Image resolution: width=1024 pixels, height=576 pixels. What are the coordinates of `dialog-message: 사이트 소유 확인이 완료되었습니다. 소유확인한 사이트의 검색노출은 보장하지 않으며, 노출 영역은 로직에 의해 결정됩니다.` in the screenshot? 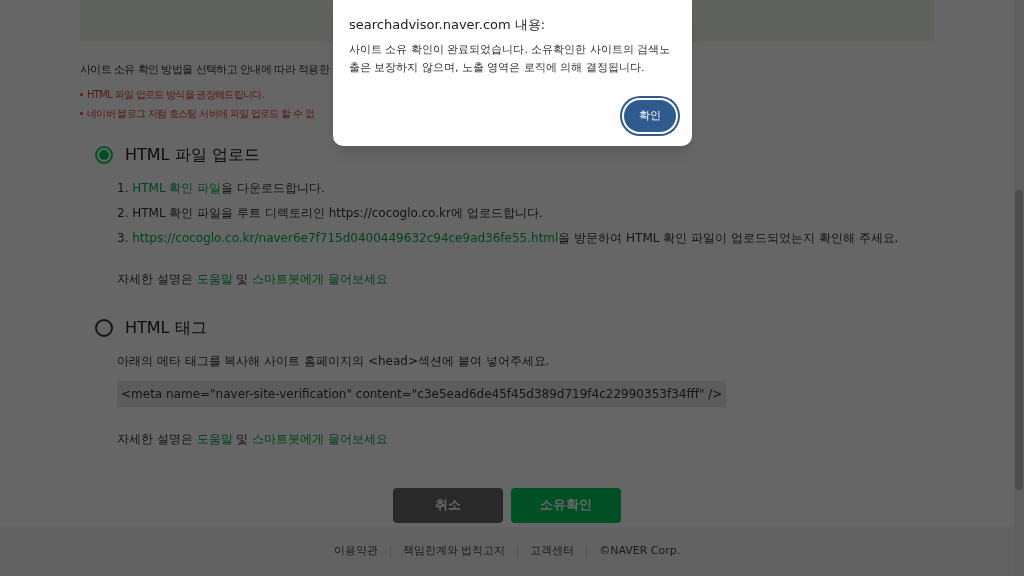 It's located at (510, 58).